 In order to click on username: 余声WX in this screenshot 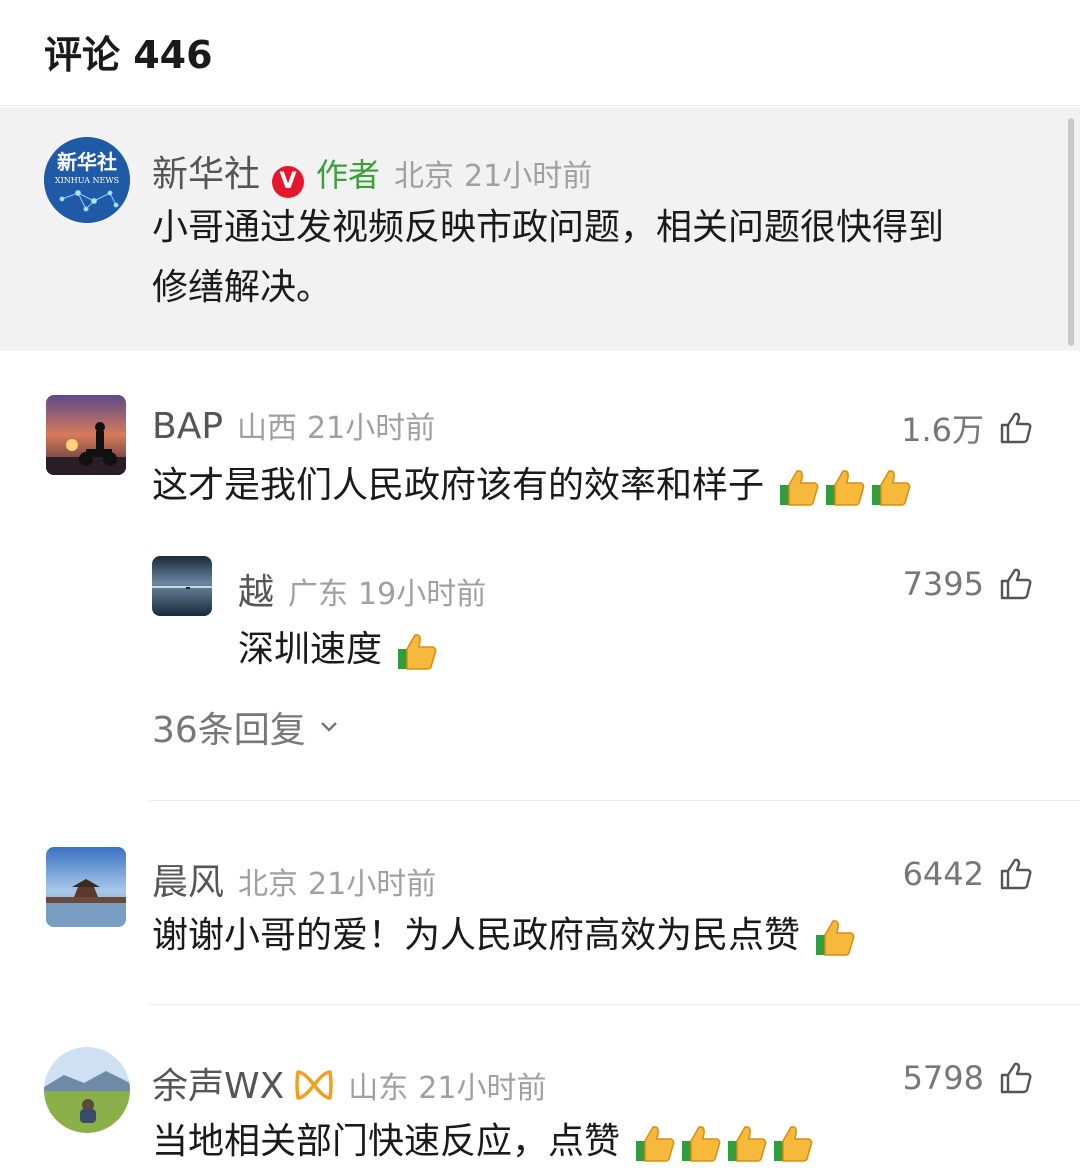, I will do `click(218, 1083)`.